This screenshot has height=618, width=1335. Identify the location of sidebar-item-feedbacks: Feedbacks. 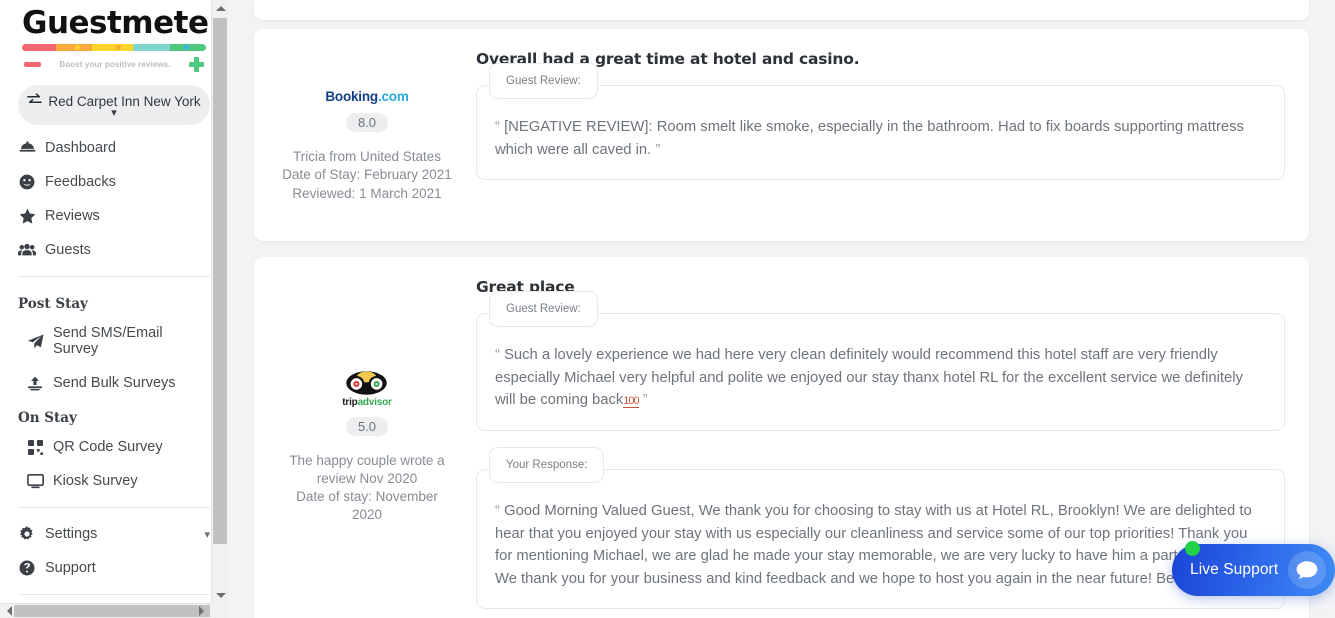
(114, 182).